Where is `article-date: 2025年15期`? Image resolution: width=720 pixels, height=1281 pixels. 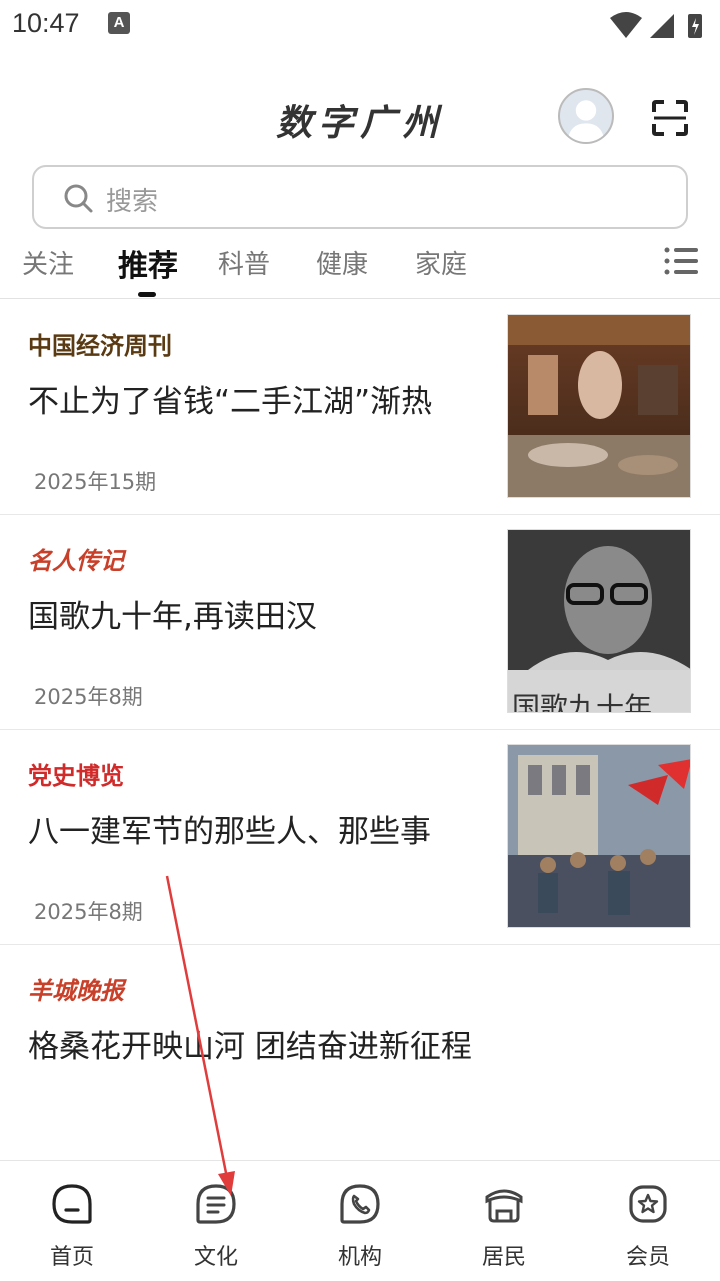 article-date: 2025年15期 is located at coordinates (95, 482).